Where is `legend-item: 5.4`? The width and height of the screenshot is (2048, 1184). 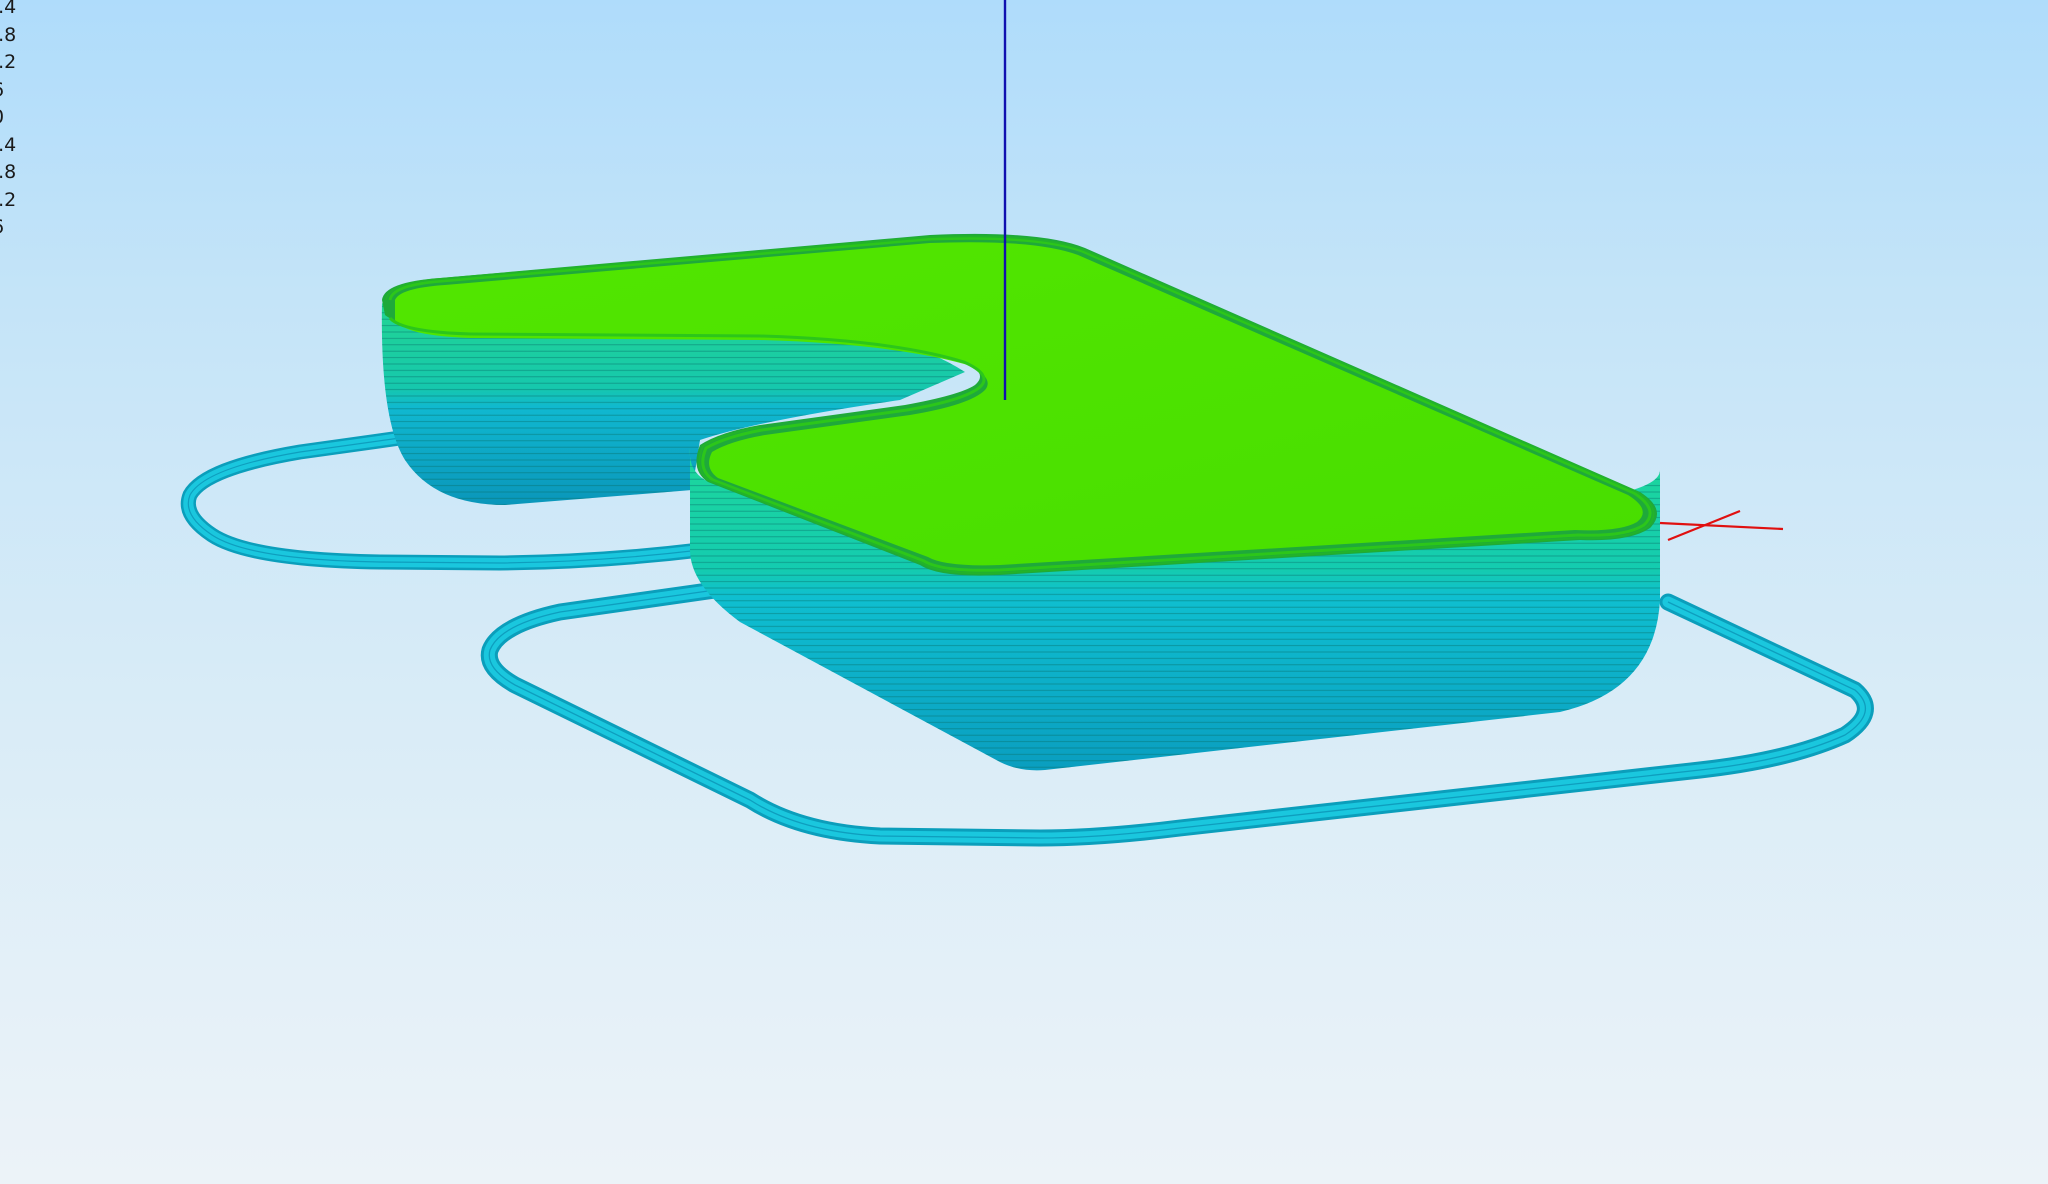
legend-item: 5.4 is located at coordinates (8, 9).